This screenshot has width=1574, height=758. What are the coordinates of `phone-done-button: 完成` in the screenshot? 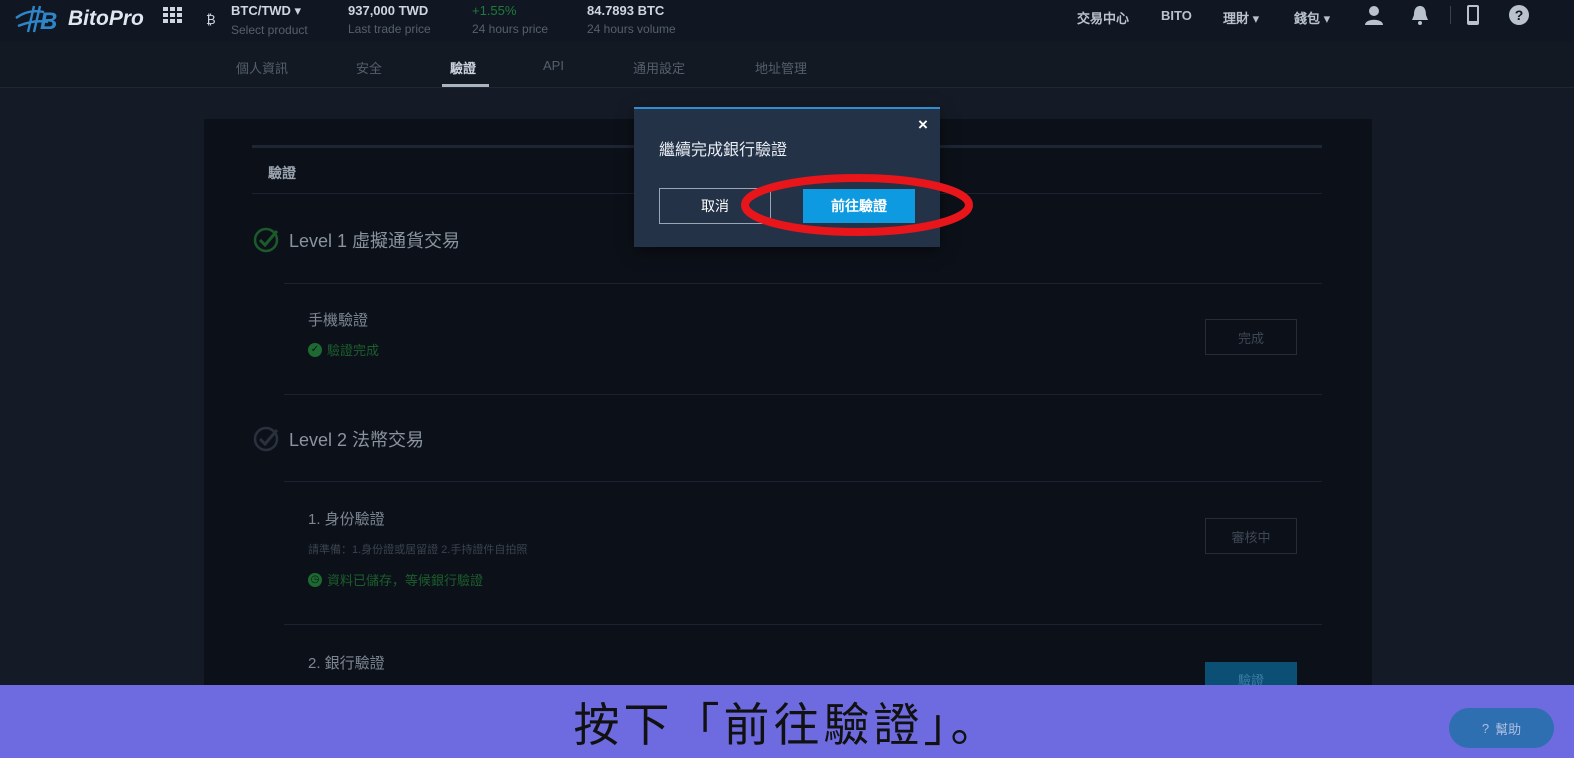 It's located at (1251, 337).